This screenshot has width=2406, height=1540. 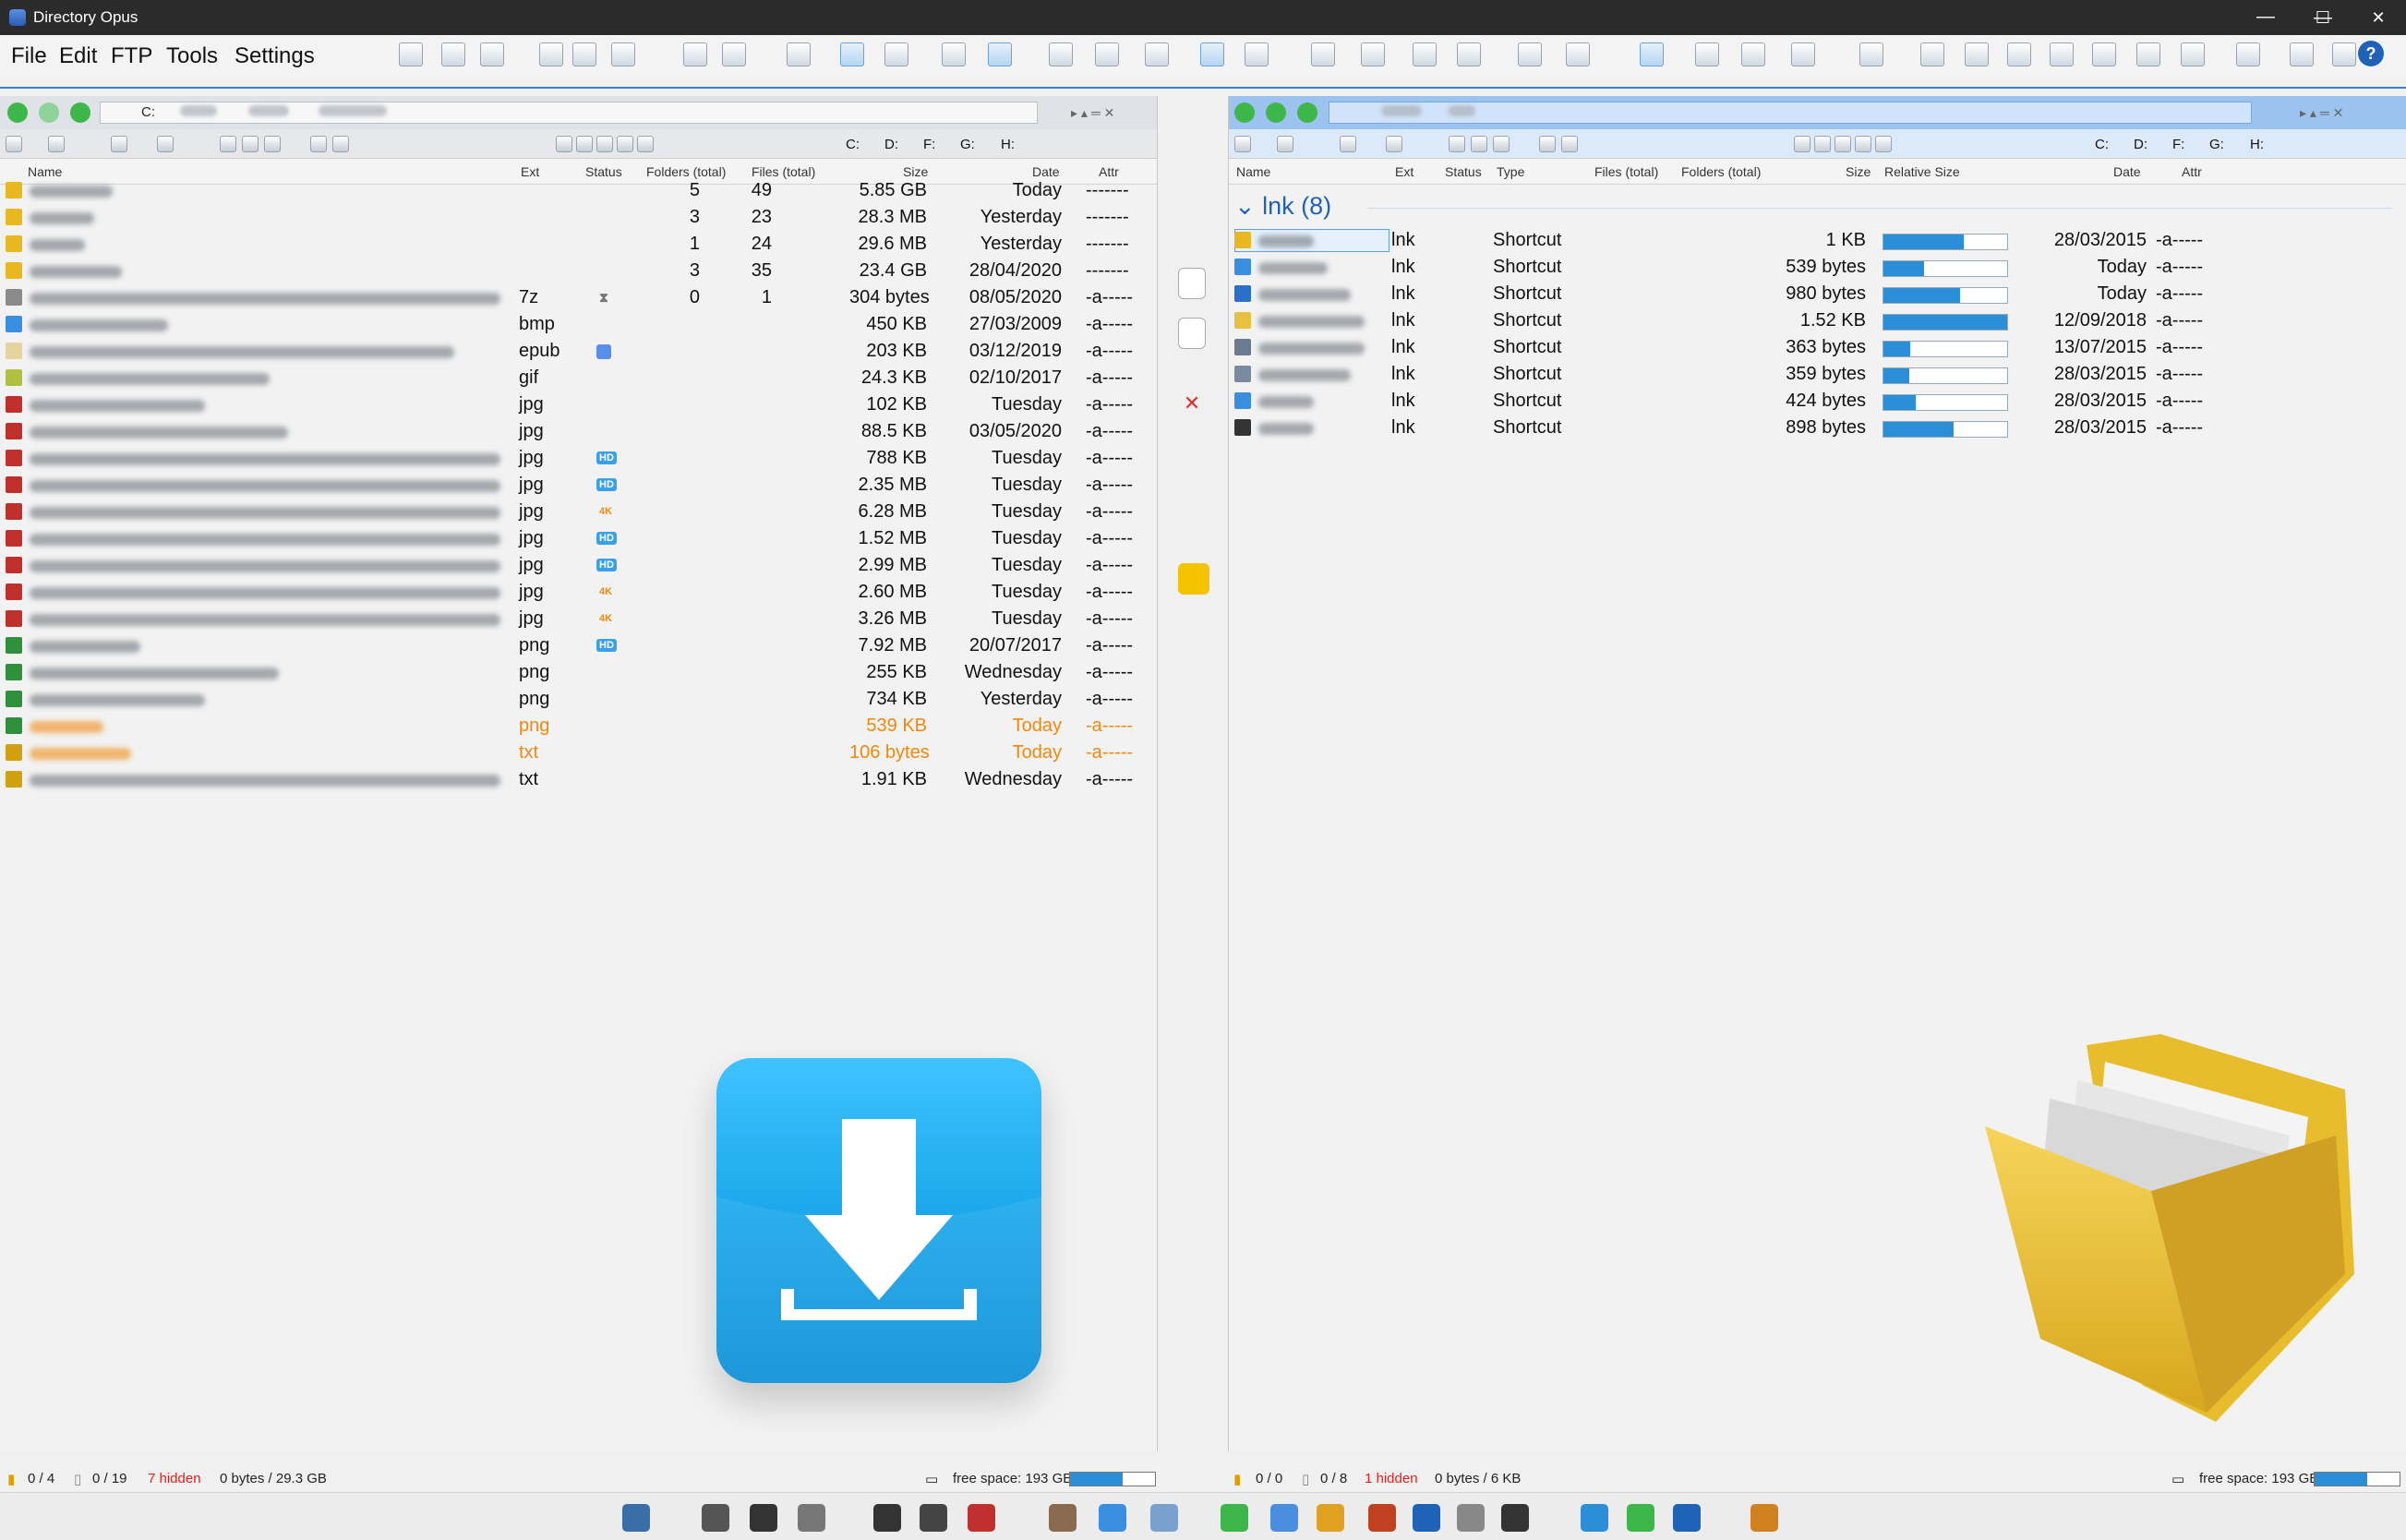 I want to click on col-size: Size, so click(x=1858, y=171).